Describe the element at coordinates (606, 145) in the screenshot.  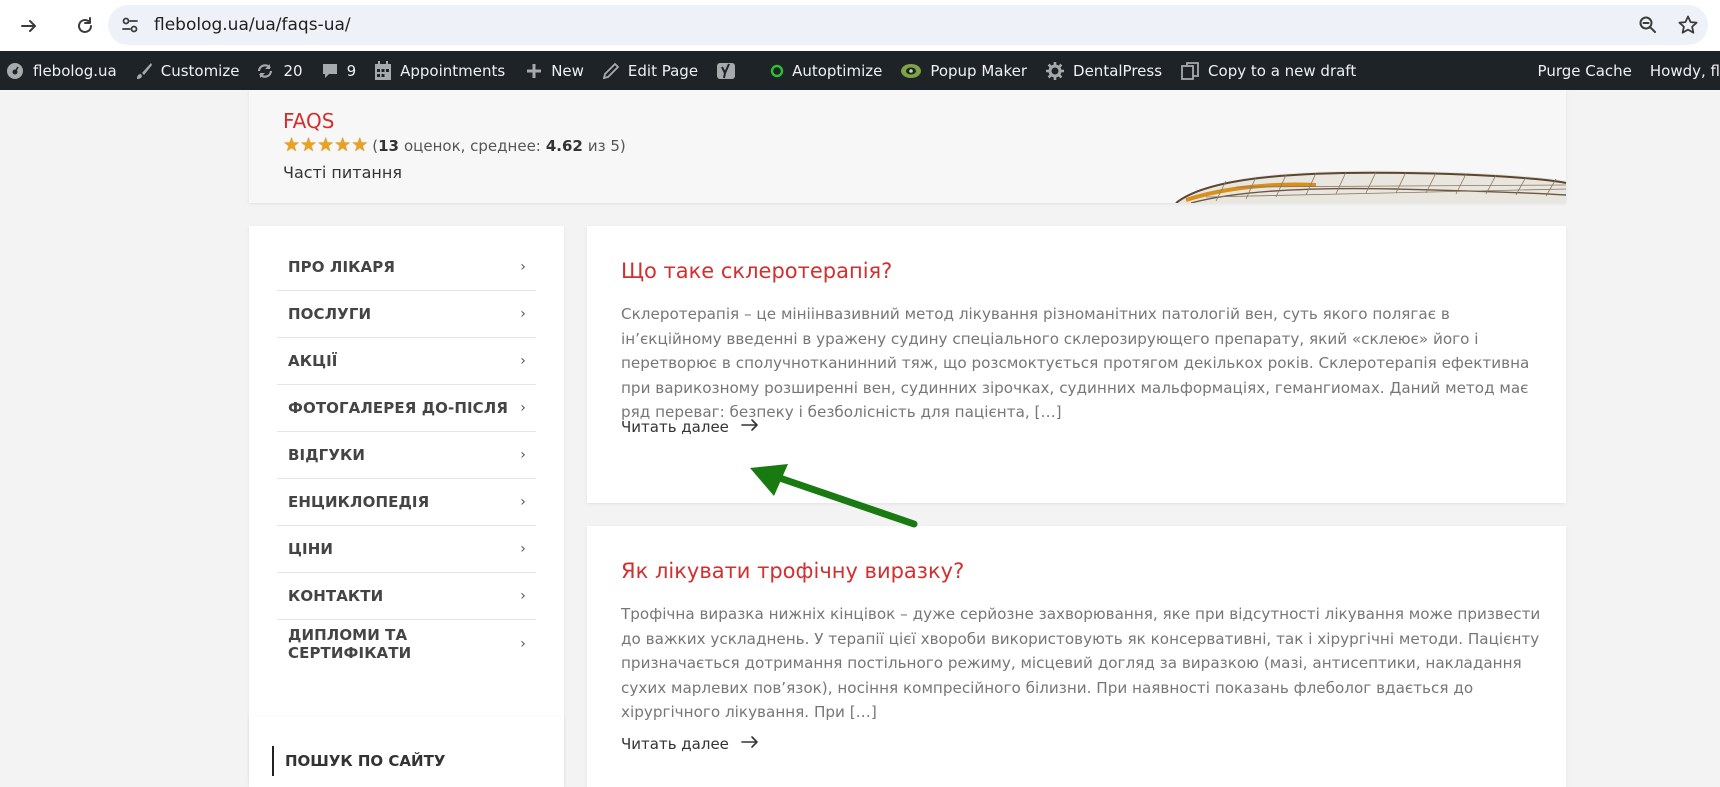
I see `rating-text-2: из 5)` at that location.